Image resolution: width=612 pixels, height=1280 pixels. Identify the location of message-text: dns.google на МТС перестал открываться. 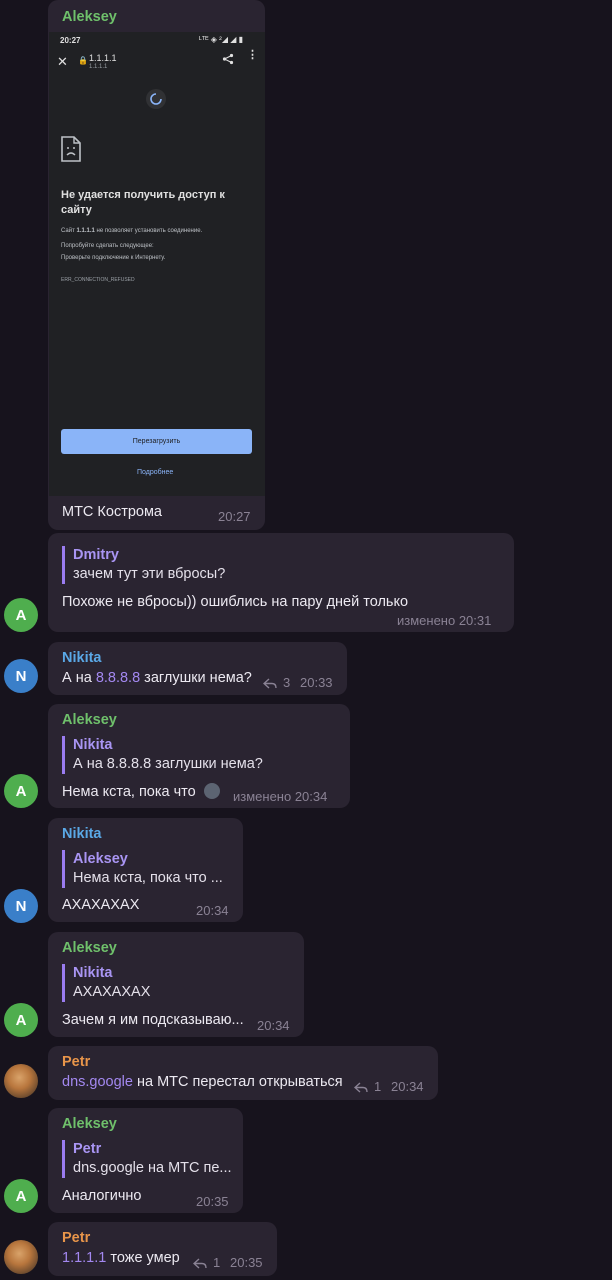
(202, 1082).